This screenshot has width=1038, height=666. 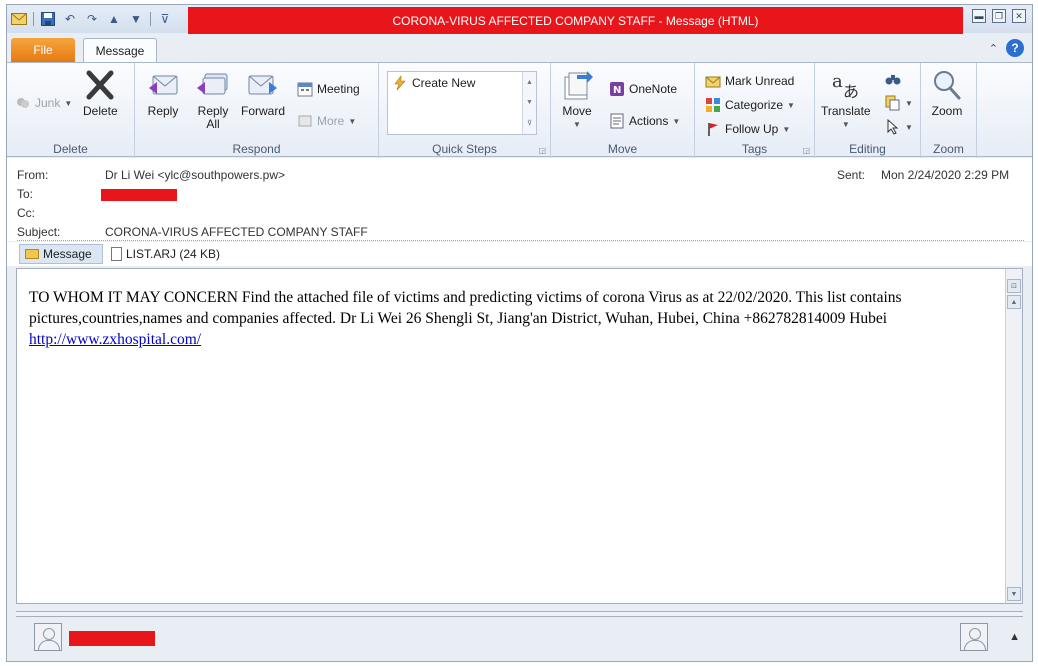 I want to click on reply-all-label-line2: All, so click(x=213, y=124).